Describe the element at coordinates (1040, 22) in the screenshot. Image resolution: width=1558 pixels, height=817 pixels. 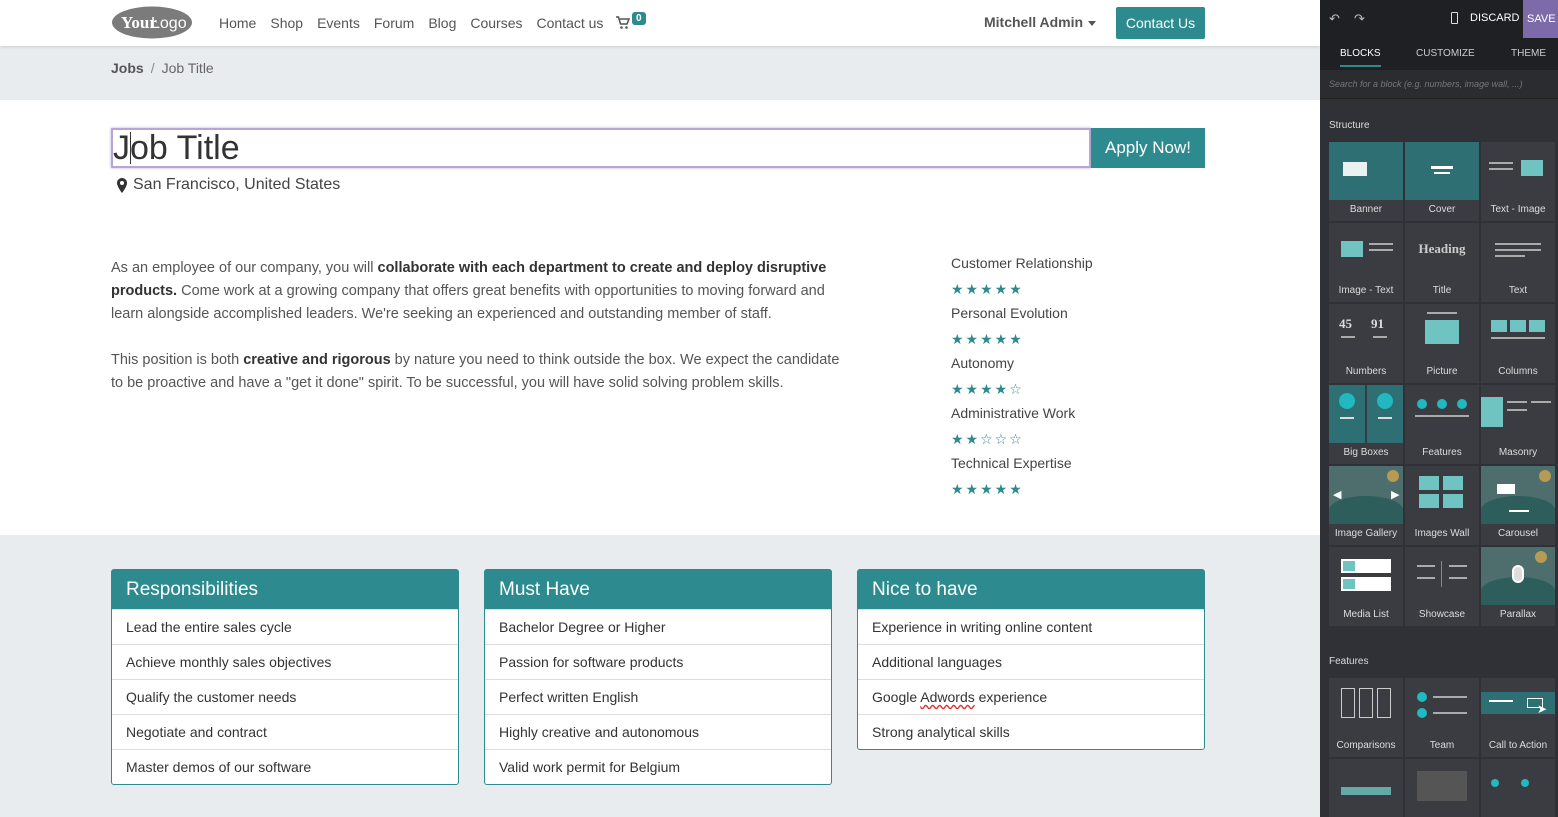
I see `user-menu-dropdown: Mitchell Admin` at that location.